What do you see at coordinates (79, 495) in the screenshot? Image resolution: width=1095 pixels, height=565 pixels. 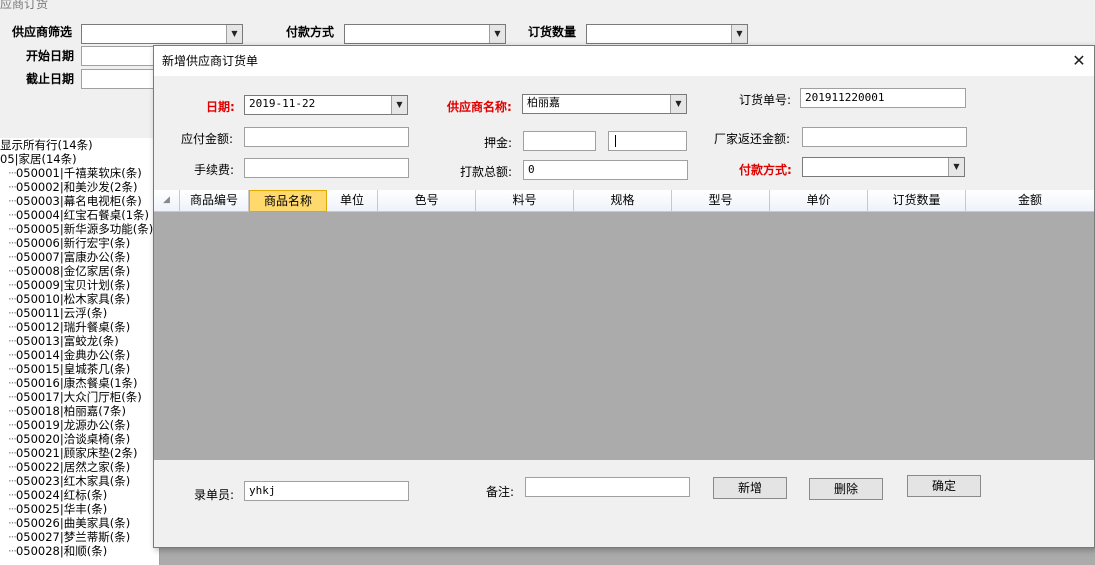 I see `tree-item: ···050024|红标(条)` at bounding box center [79, 495].